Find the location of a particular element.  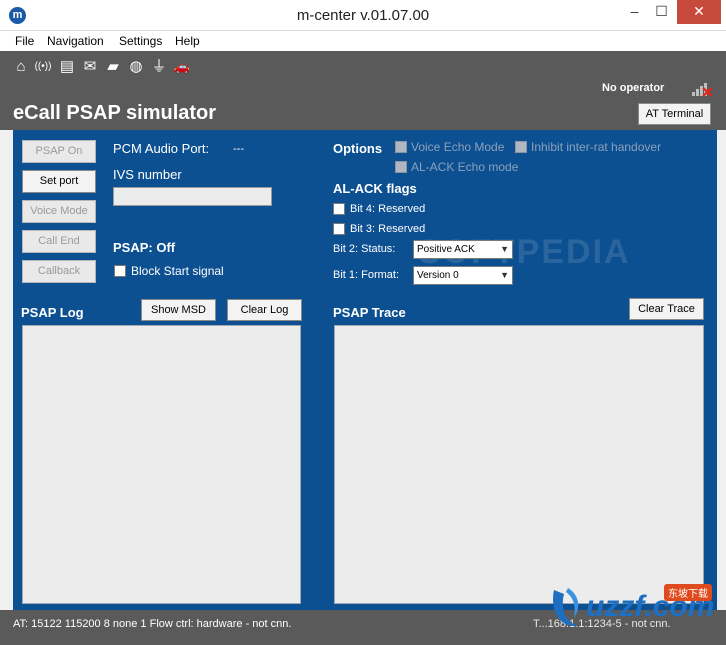

clear-log-button: Clear Log is located at coordinates (264, 310).